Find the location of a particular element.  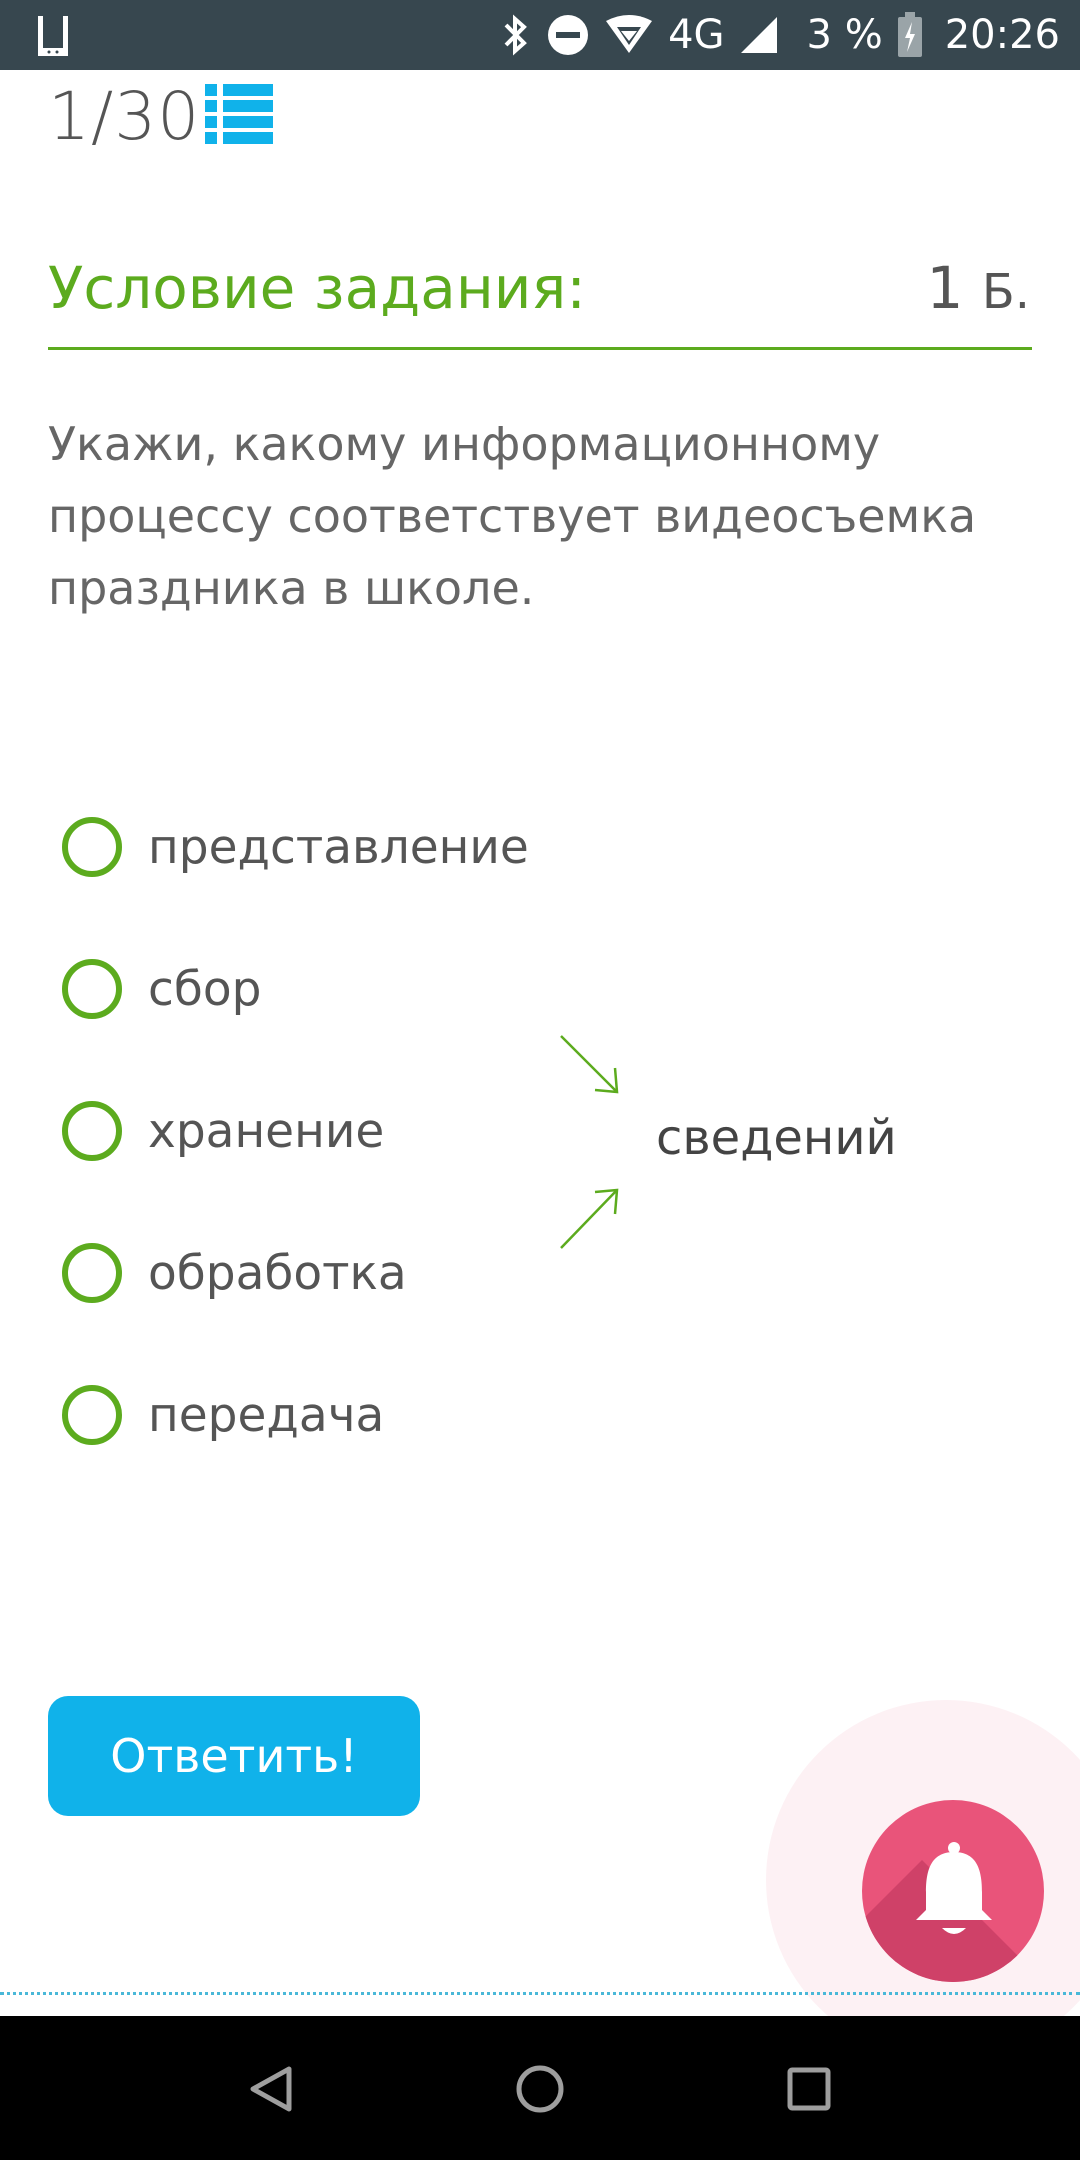

option-label: передача is located at coordinates (266, 1415).